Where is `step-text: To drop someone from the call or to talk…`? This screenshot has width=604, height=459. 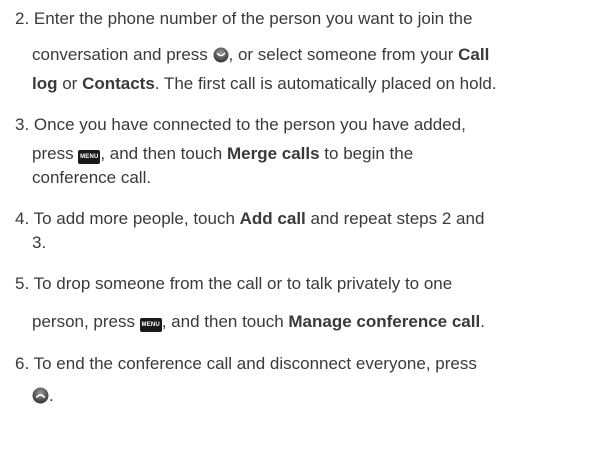 step-text: To drop someone from the call or to talk… is located at coordinates (243, 283).